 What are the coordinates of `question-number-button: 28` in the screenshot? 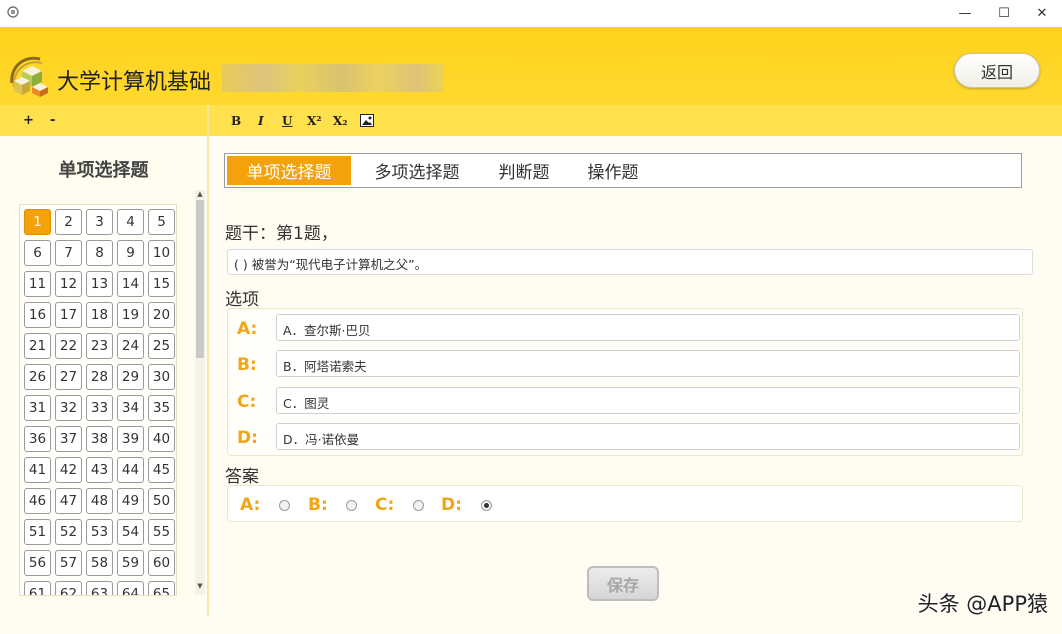 It's located at (99, 377).